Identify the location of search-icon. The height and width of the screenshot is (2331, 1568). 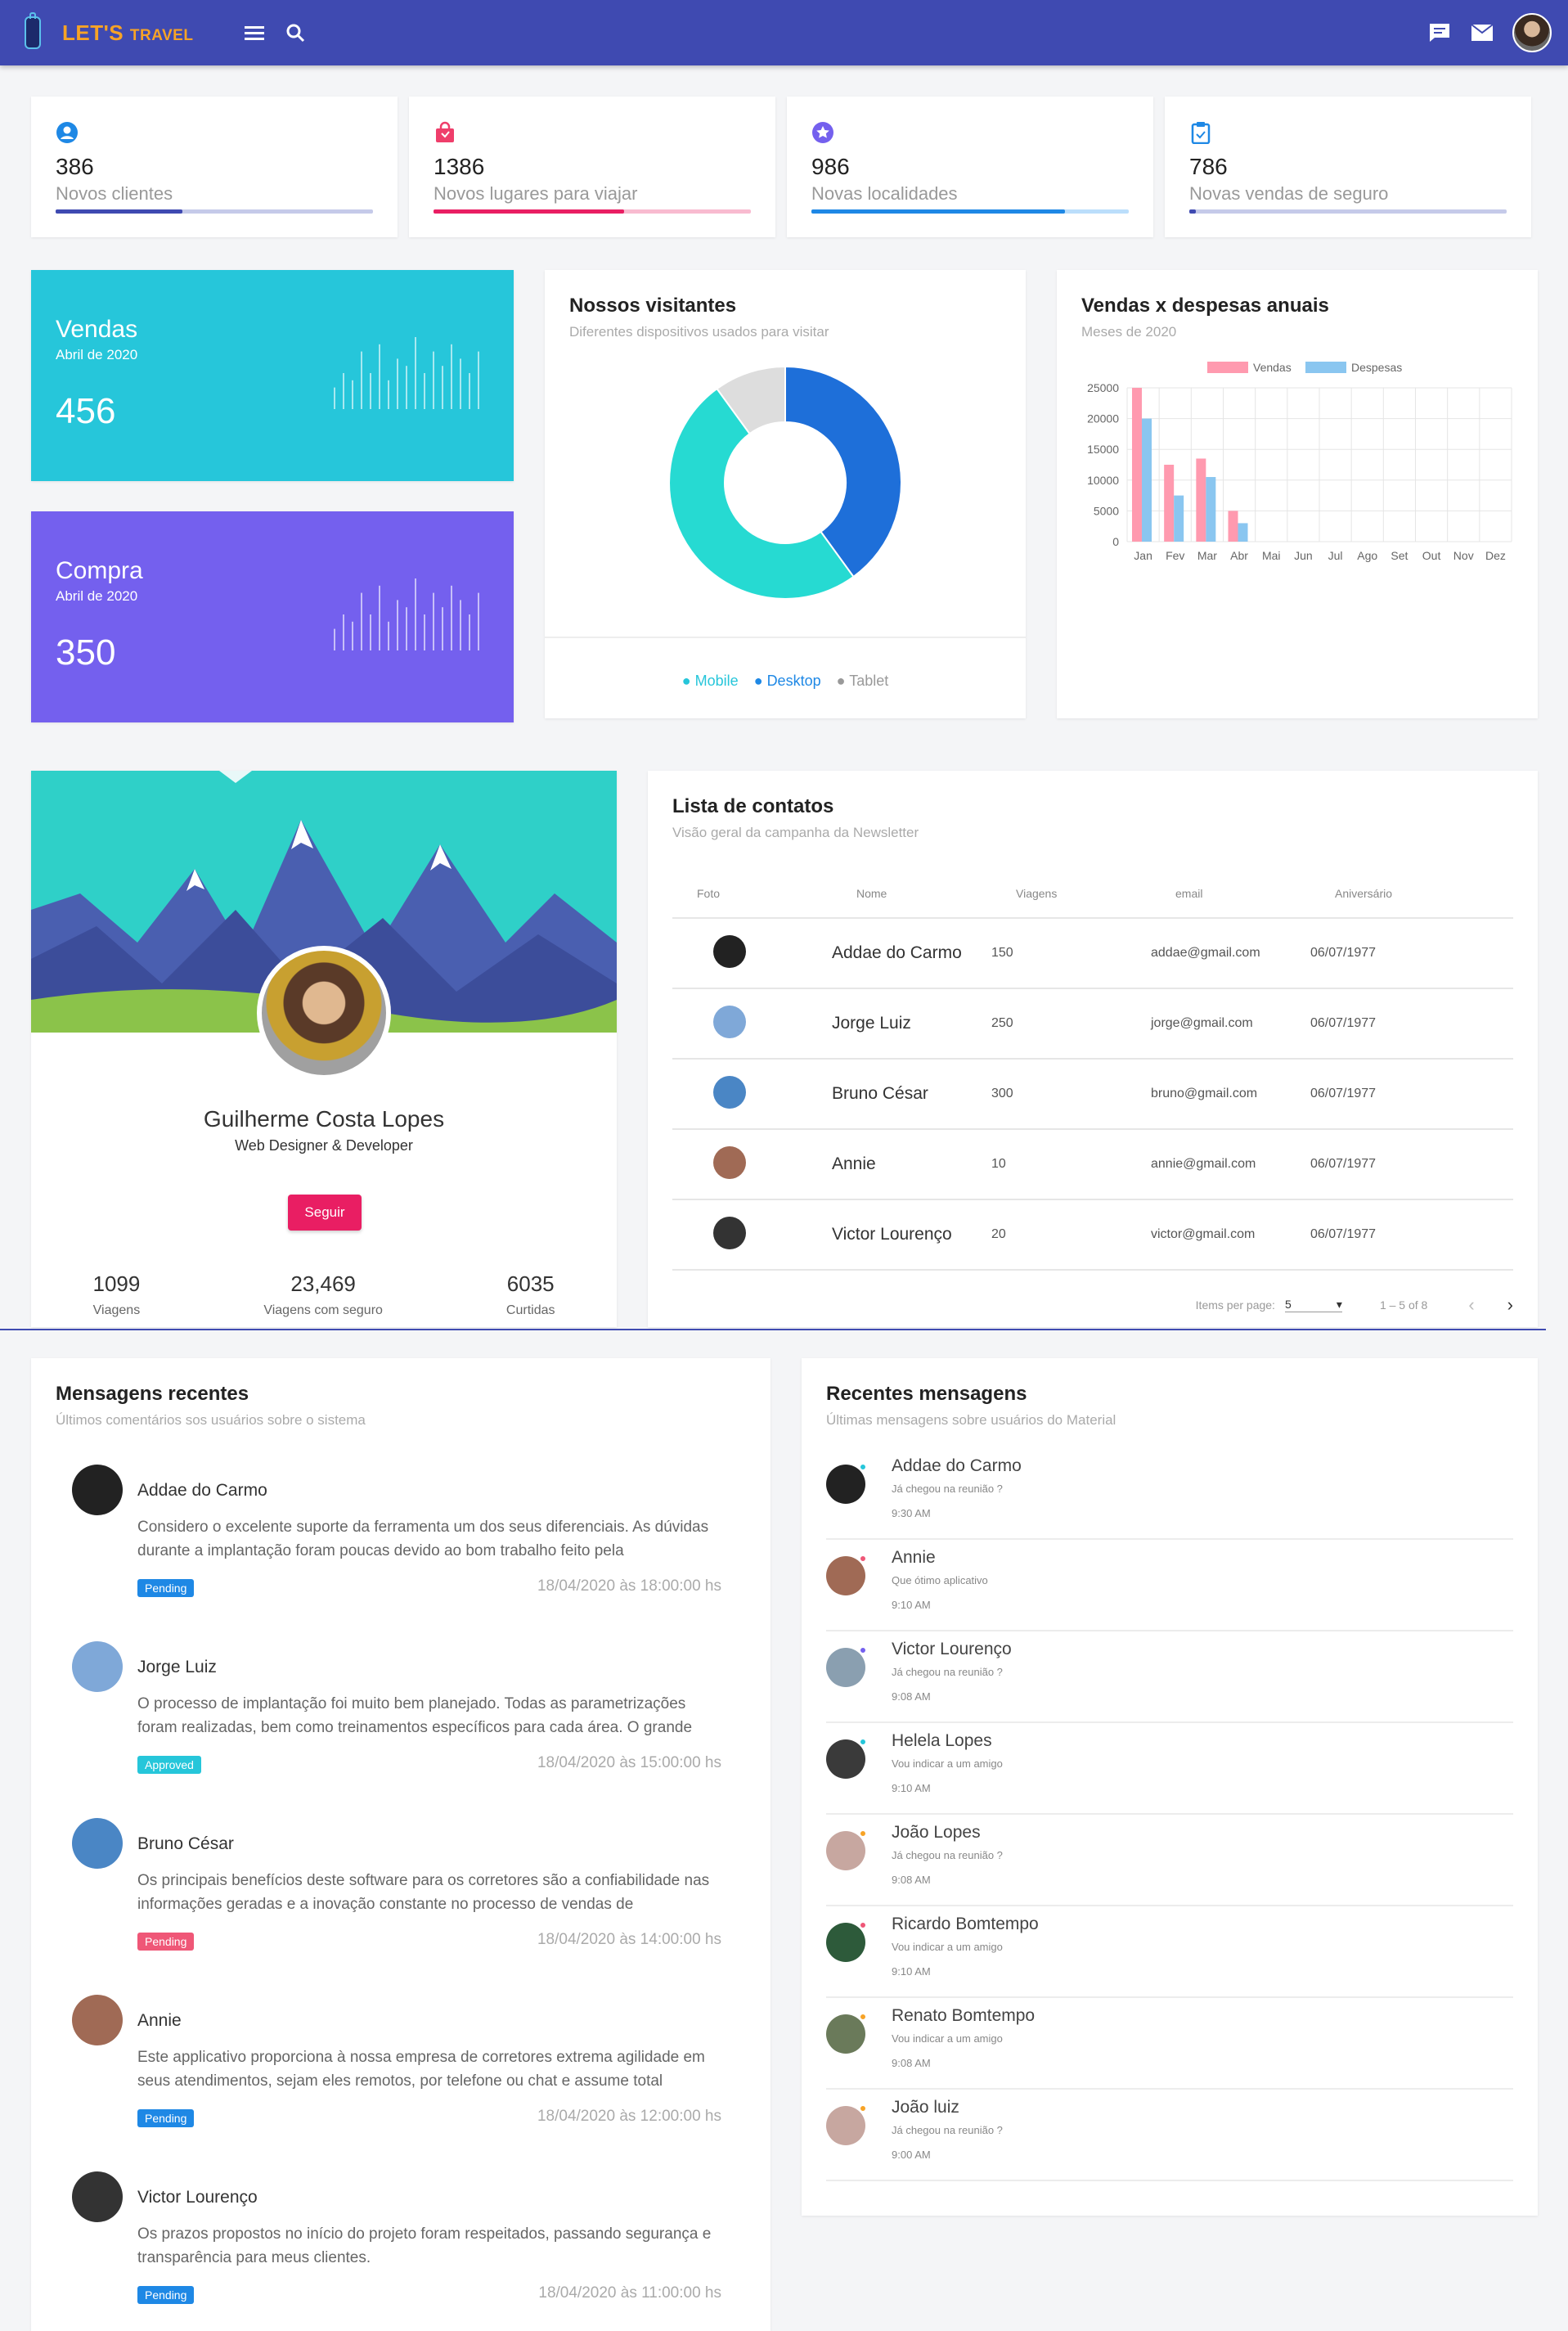
(295, 33).